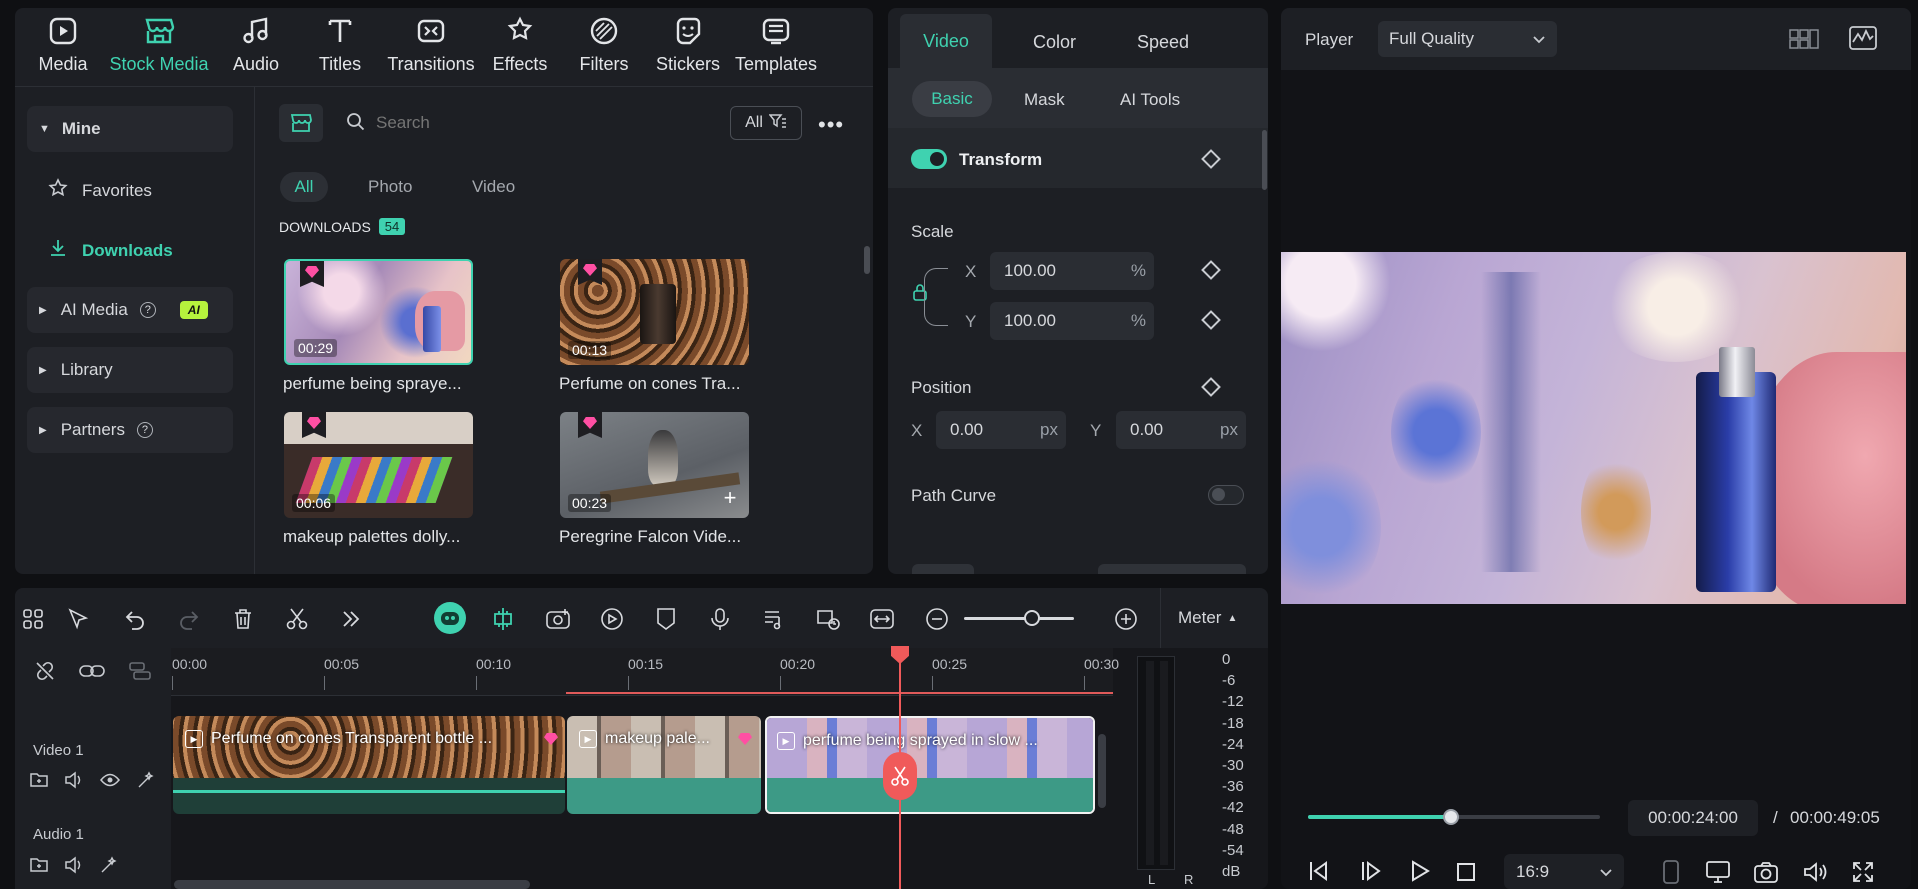 The width and height of the screenshot is (1918, 889). Describe the element at coordinates (604, 44) in the screenshot. I see `nav-filters: Filters` at that location.